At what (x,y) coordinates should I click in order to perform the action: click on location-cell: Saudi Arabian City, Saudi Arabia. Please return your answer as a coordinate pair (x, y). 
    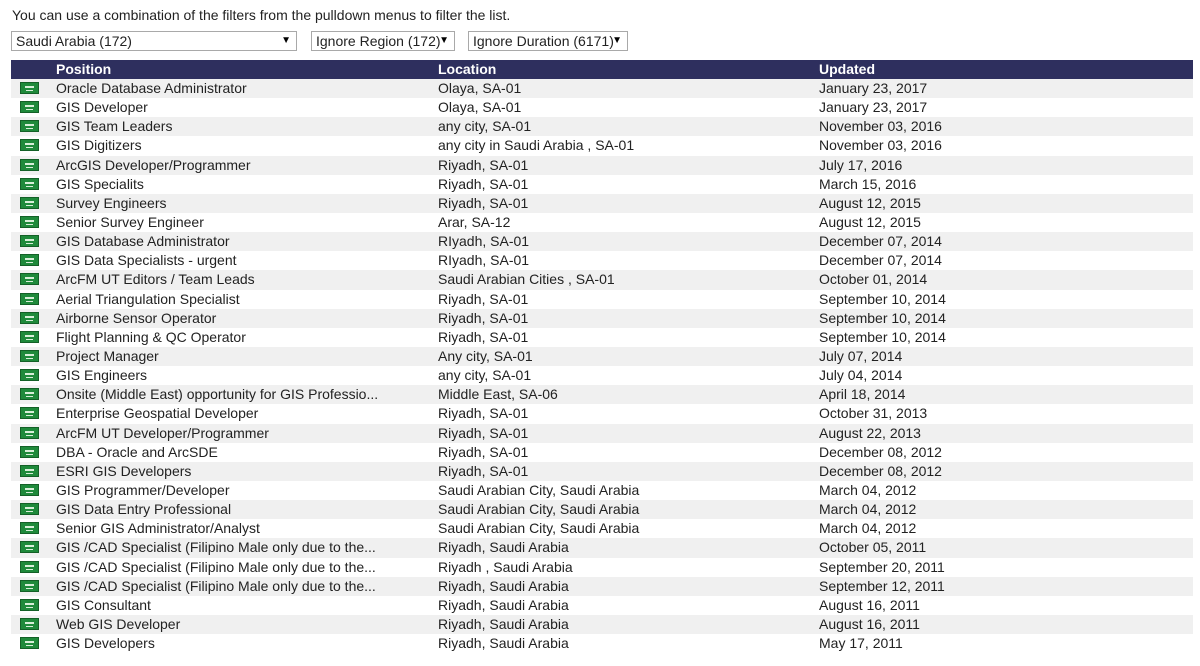
    Looking at the image, I should click on (539, 528).